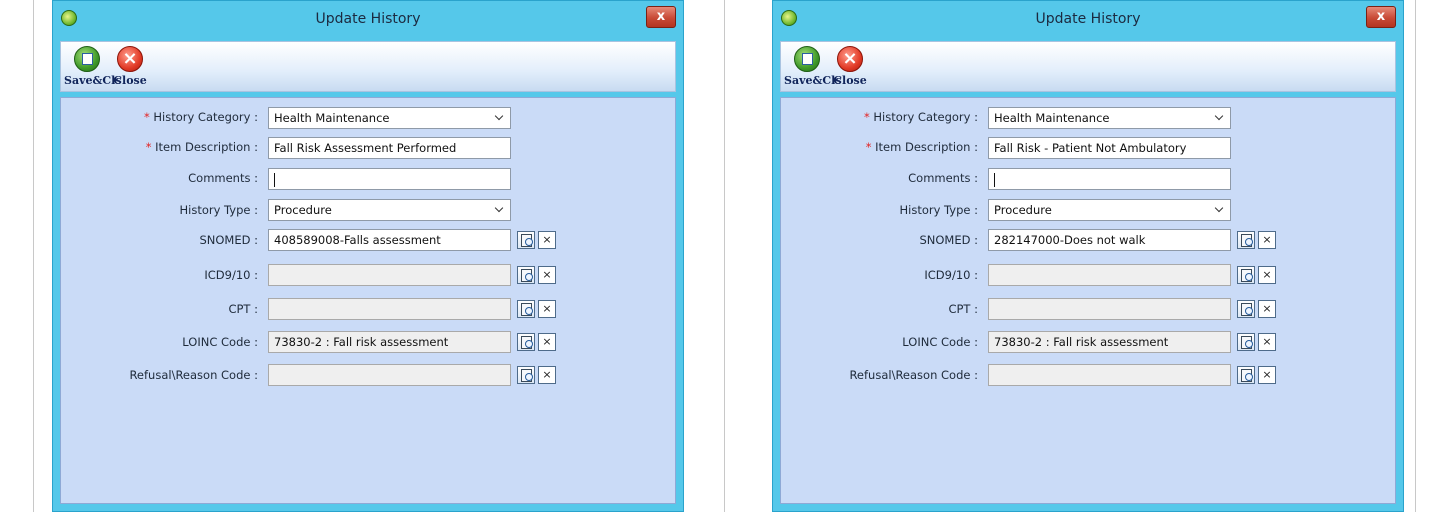 This screenshot has height=512, width=1449. I want to click on snomed-input: 408589008-Falls assessment, so click(389, 240).